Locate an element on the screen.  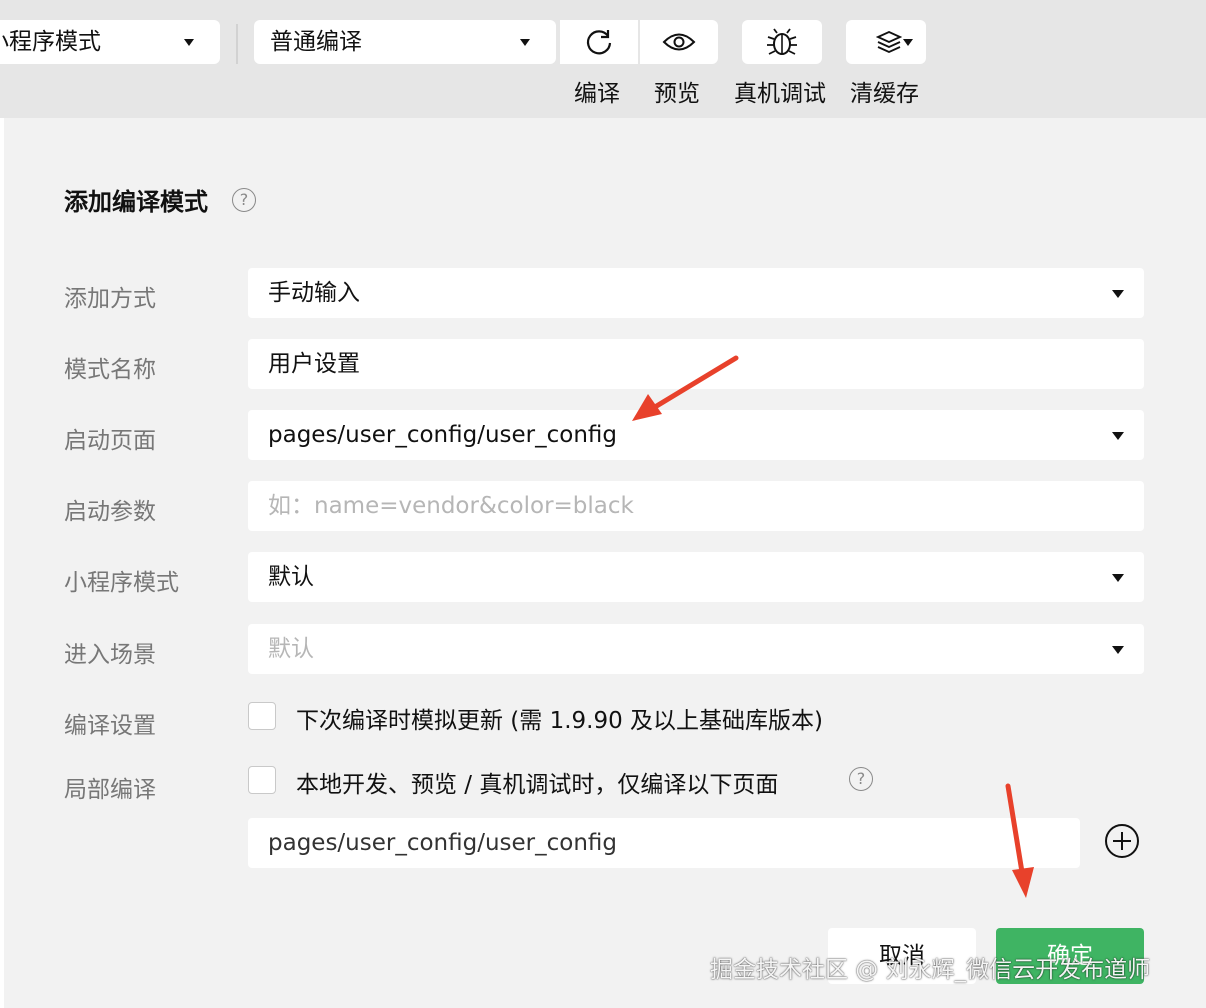
launch-params-placeholder: 如：name=vendor&color=black is located at coordinates (451, 506).